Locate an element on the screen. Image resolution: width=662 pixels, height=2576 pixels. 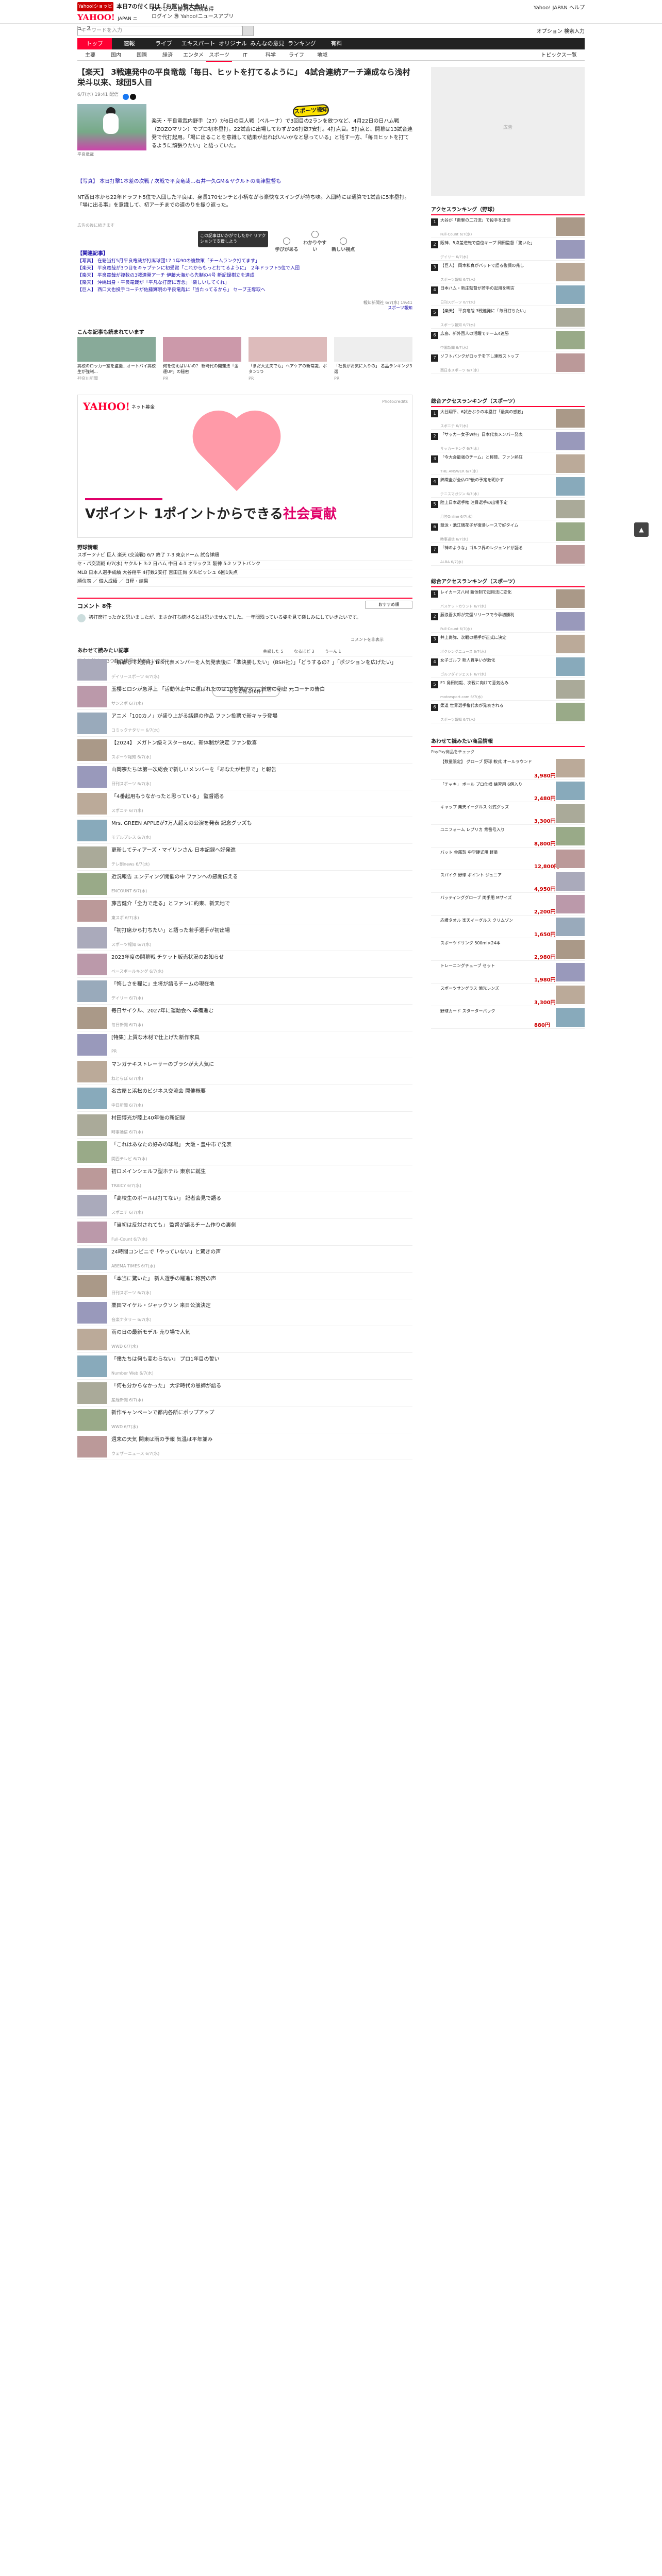
ranking-item: 1 レイカーズ八村 新体制で起用法に変化 バスケットカウント 6/7(水) is located at coordinates (508, 598).